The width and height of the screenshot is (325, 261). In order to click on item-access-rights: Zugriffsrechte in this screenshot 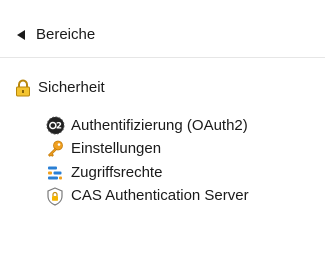, I will do `click(147, 173)`.